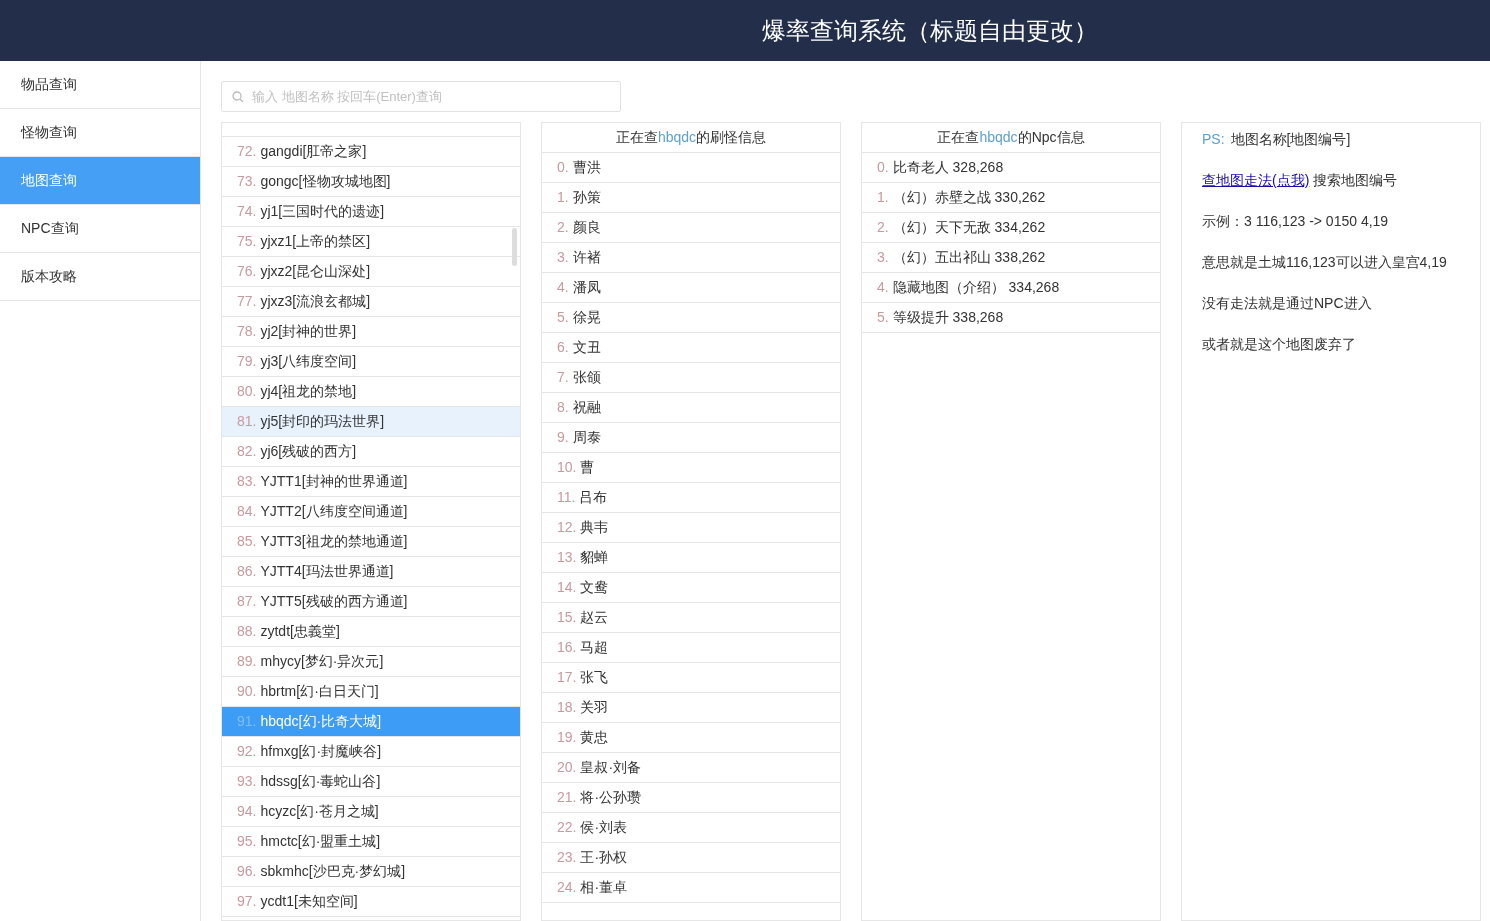 Image resolution: width=1490 pixels, height=921 pixels. What do you see at coordinates (586, 197) in the screenshot?
I see `item-name: 孙策` at bounding box center [586, 197].